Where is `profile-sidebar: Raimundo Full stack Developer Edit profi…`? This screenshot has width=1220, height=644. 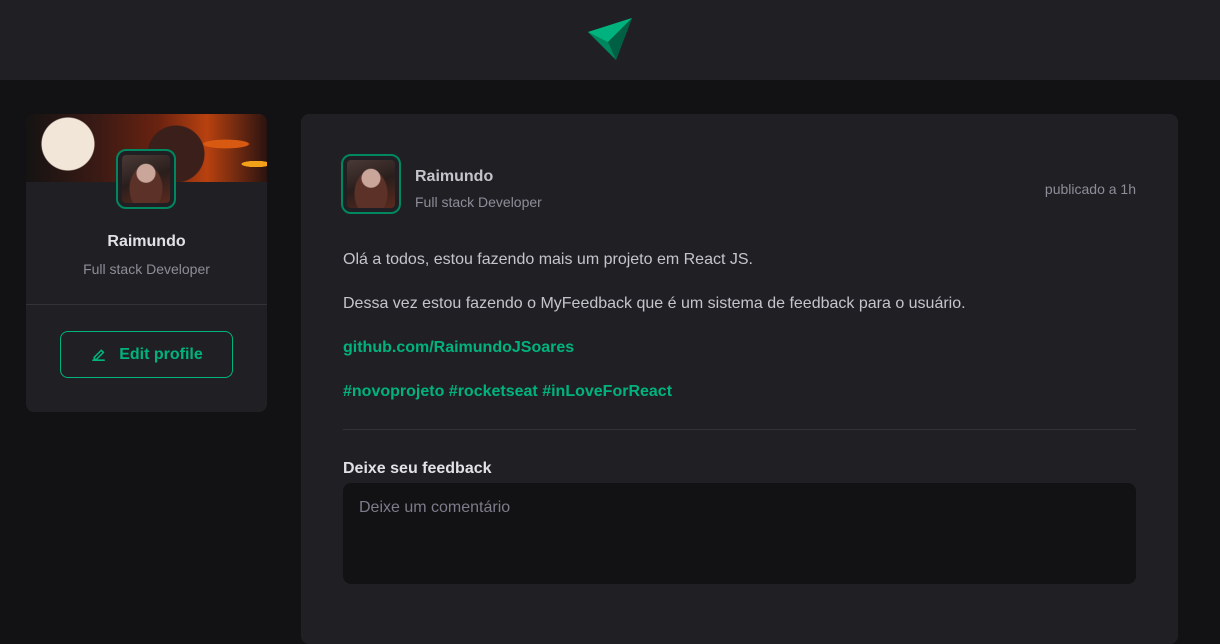
profile-sidebar: Raimundo Full stack Developer Edit profi… is located at coordinates (146, 263).